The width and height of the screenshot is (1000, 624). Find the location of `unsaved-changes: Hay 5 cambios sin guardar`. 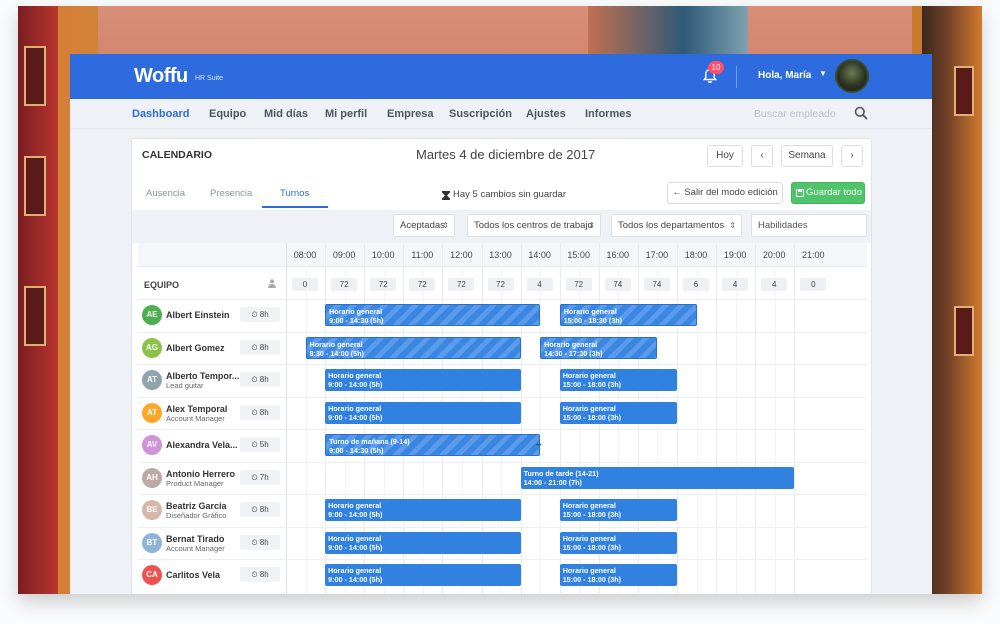

unsaved-changes: Hay 5 cambios sin guardar is located at coordinates (509, 194).